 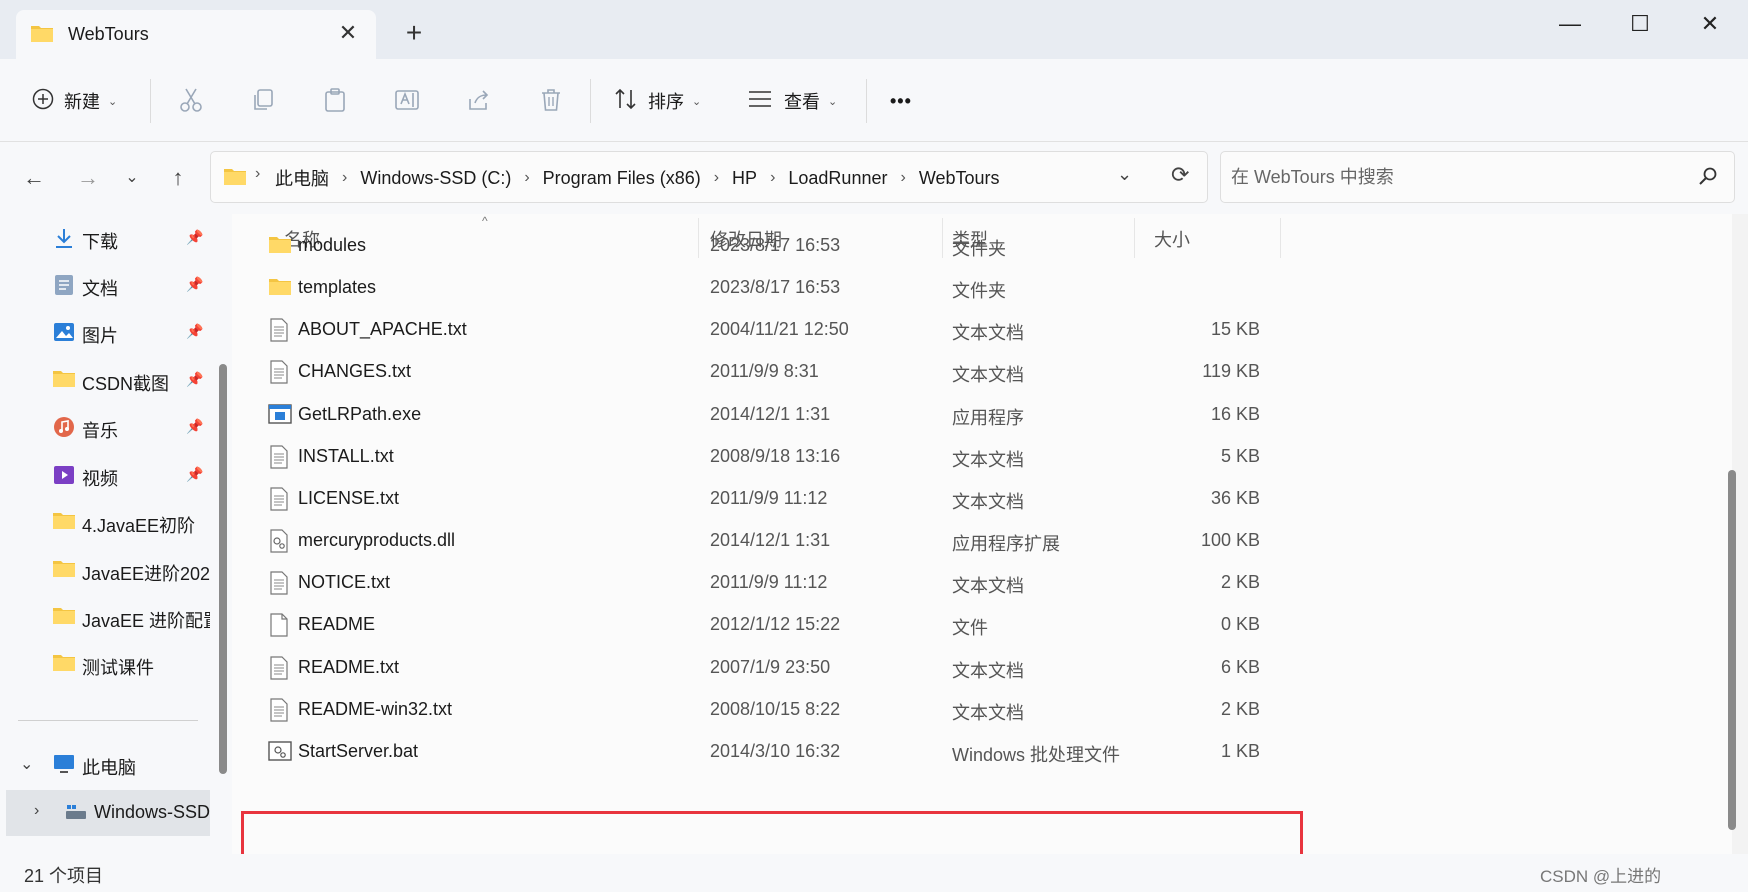 I want to click on file-list-scrollbar, so click(x=1732, y=650).